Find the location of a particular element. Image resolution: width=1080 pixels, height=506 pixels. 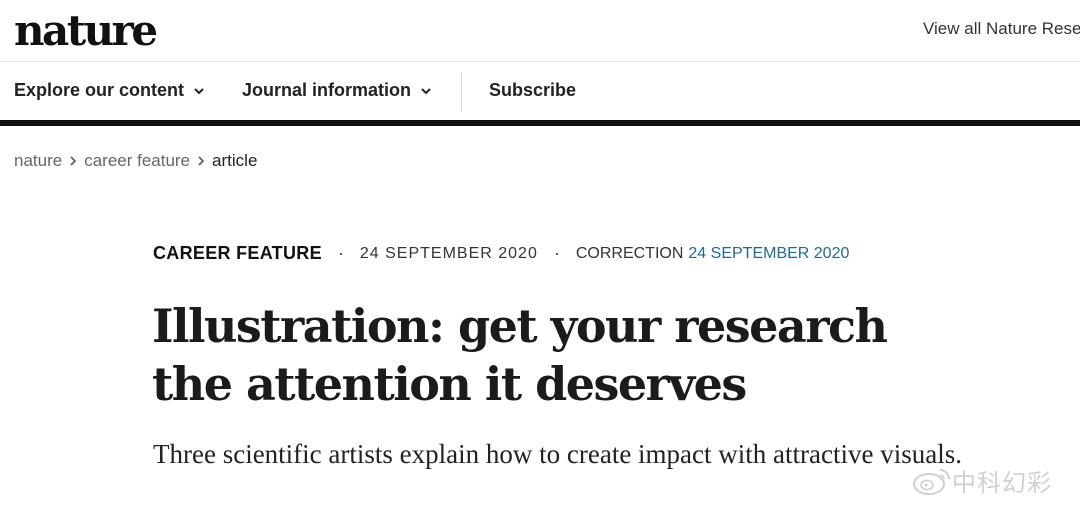

published-date: 24 SEPTEMBER 2020 is located at coordinates (448, 253).